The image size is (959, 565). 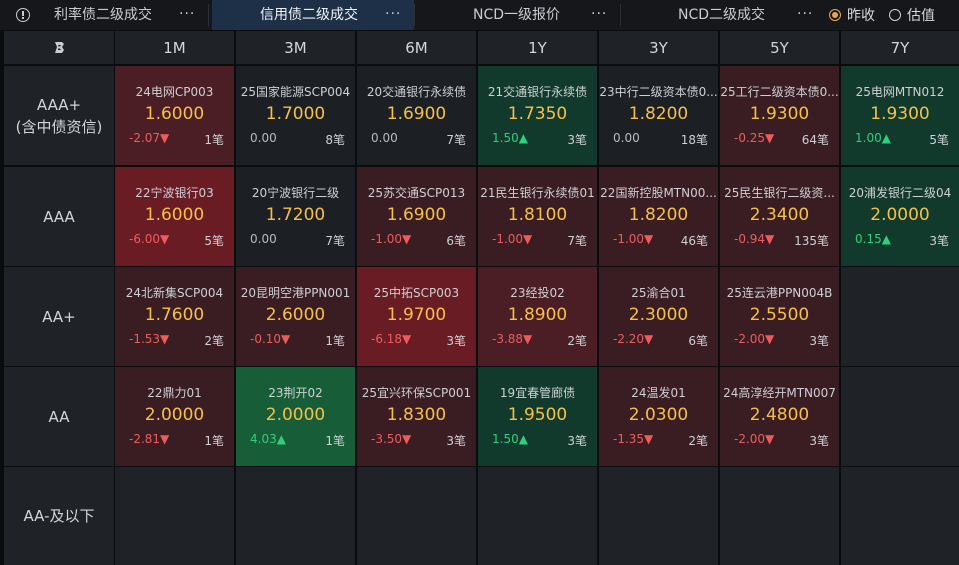 I want to click on bond-quote-cell: 20宁波银行二级 1.7200 0.00 7笔, so click(x=295, y=216).